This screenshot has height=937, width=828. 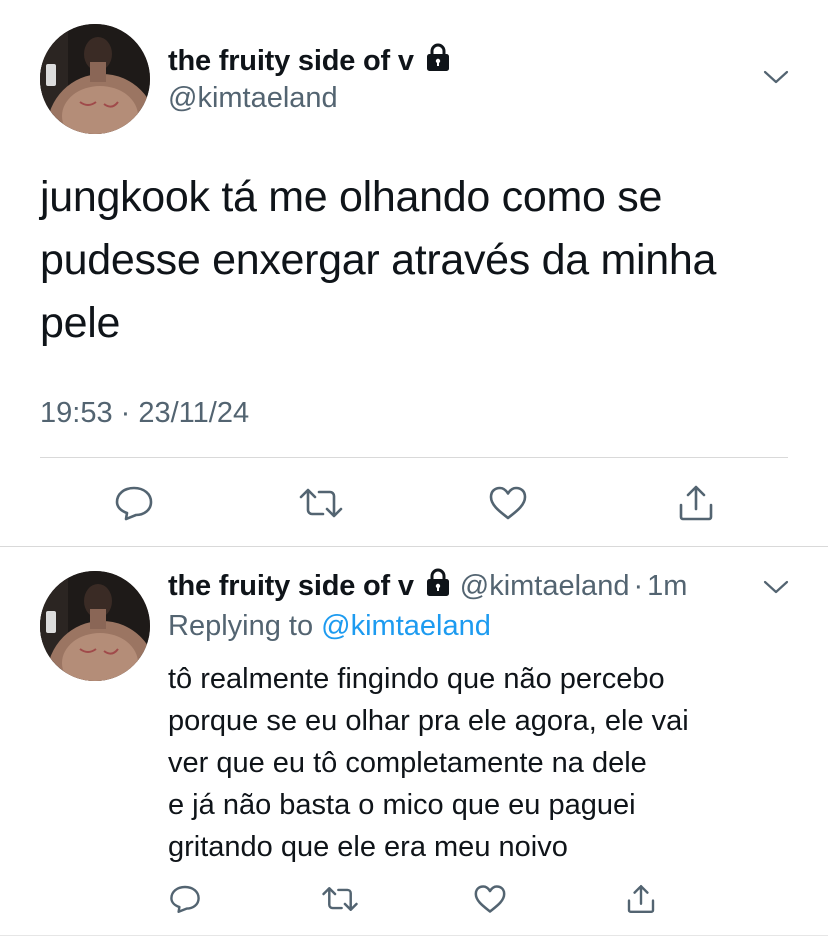 What do you see at coordinates (241, 626) in the screenshot?
I see `replying-to-label: Replying to` at bounding box center [241, 626].